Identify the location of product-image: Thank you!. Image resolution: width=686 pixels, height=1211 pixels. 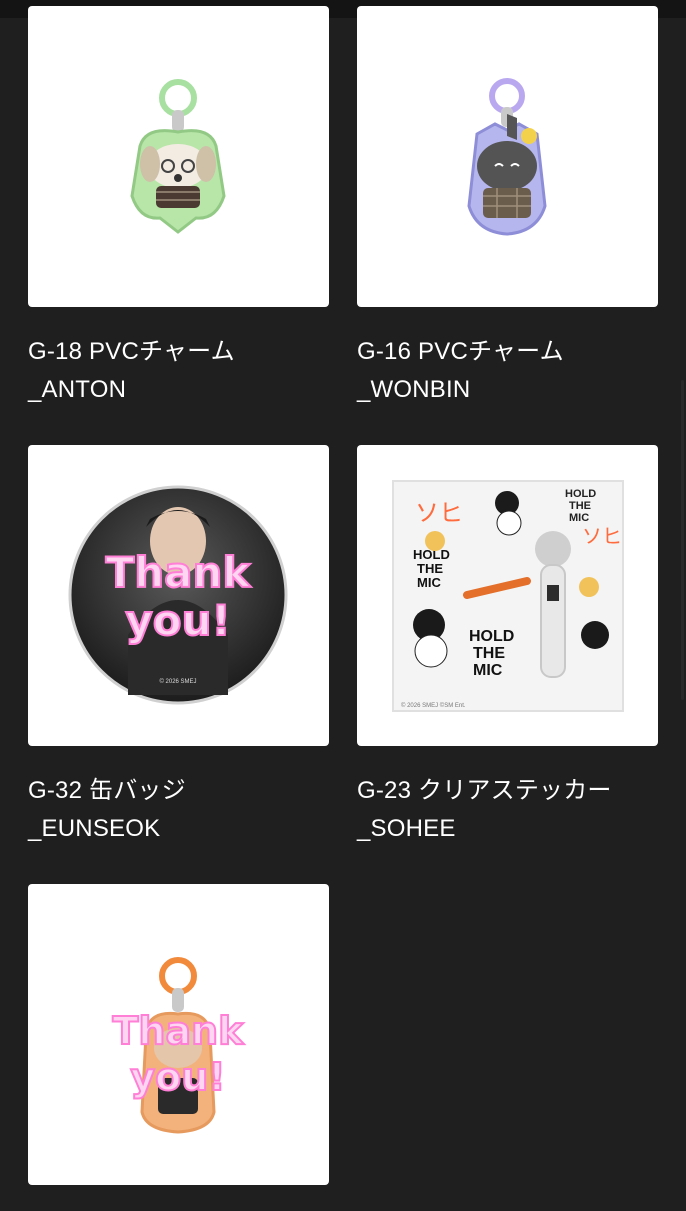
(178, 1034).